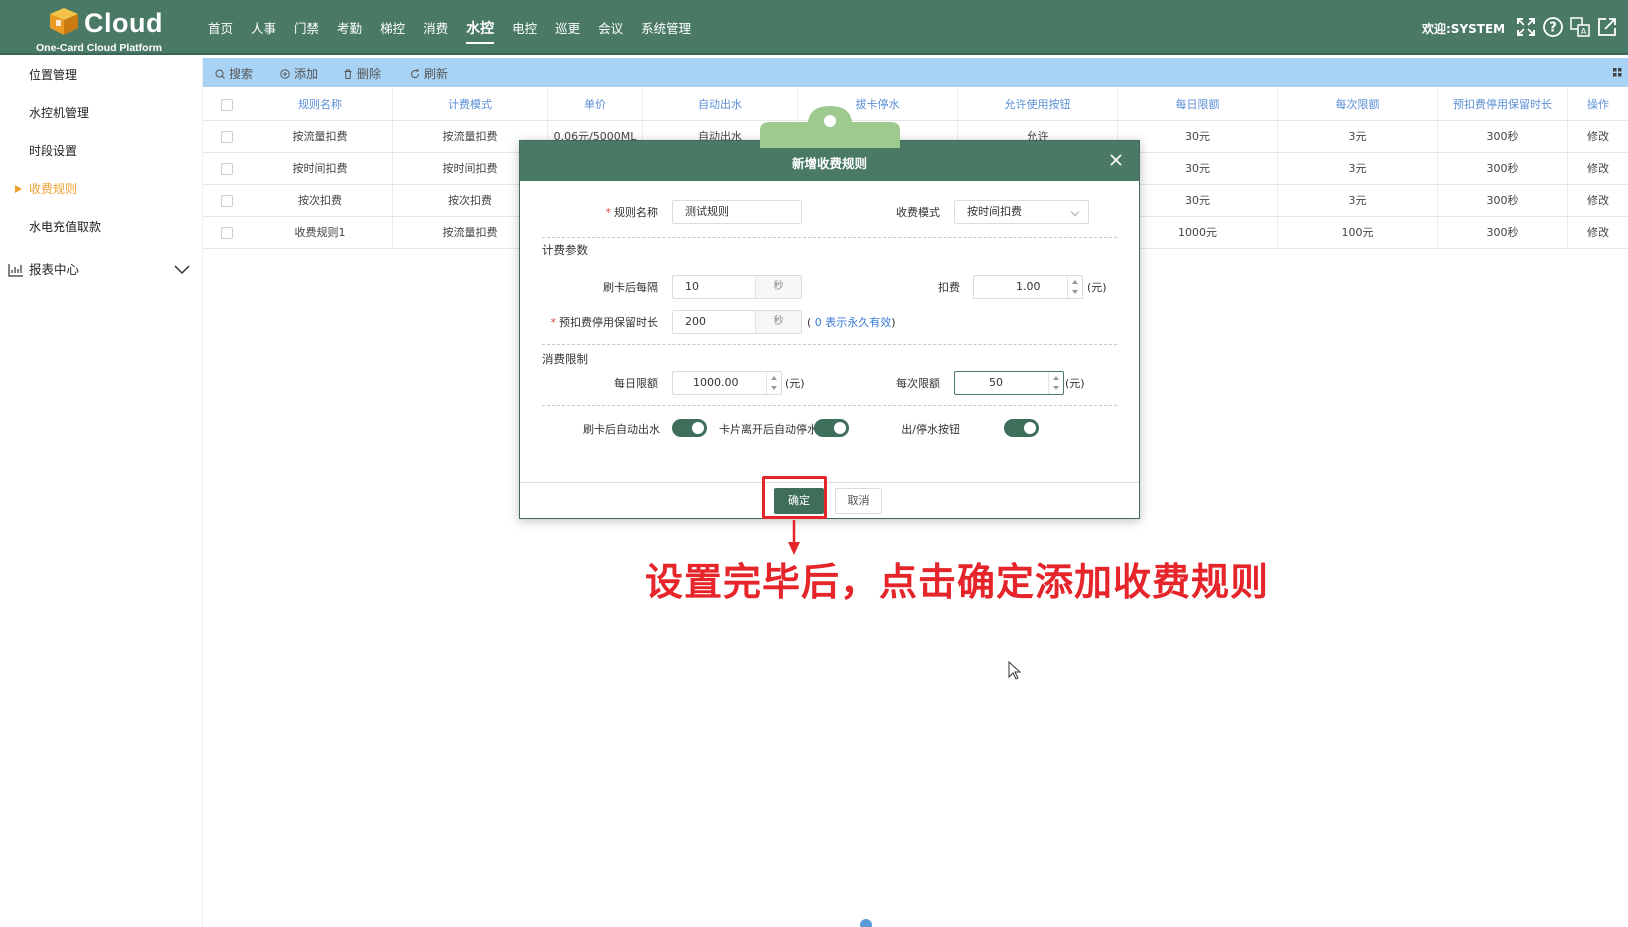  What do you see at coordinates (101, 113) in the screenshot?
I see `sidebar-item-water-machine: 水控机管理` at bounding box center [101, 113].